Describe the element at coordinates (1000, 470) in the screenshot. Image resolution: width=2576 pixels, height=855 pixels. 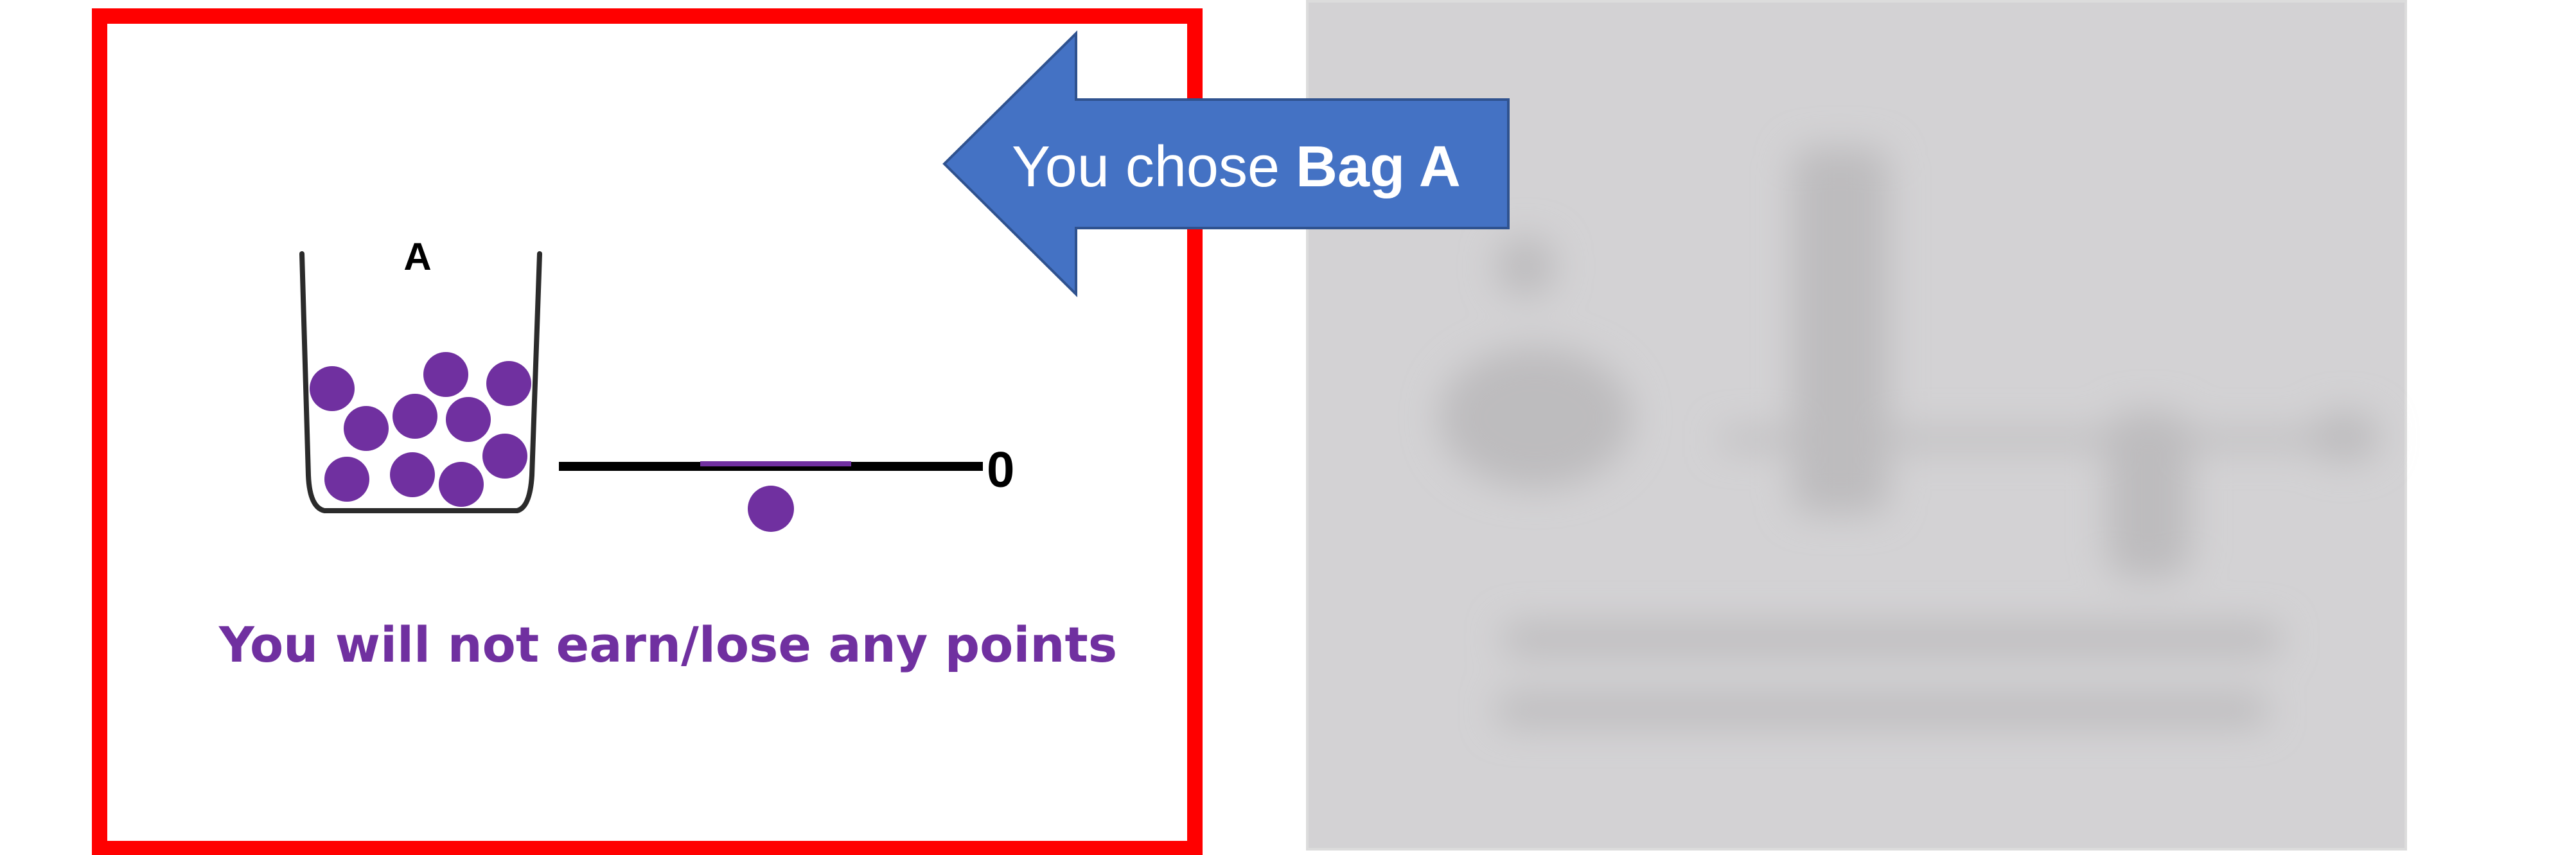
I see `scale-value: 0` at that location.